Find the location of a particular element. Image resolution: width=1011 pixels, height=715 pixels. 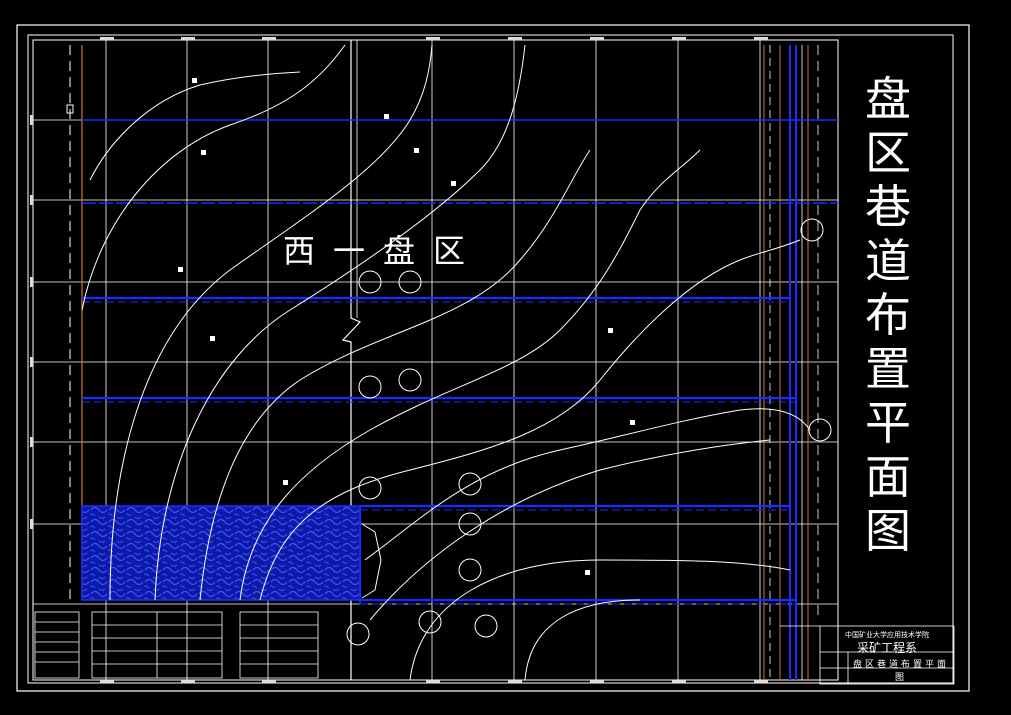

title-char: 图 is located at coordinates (888, 531).